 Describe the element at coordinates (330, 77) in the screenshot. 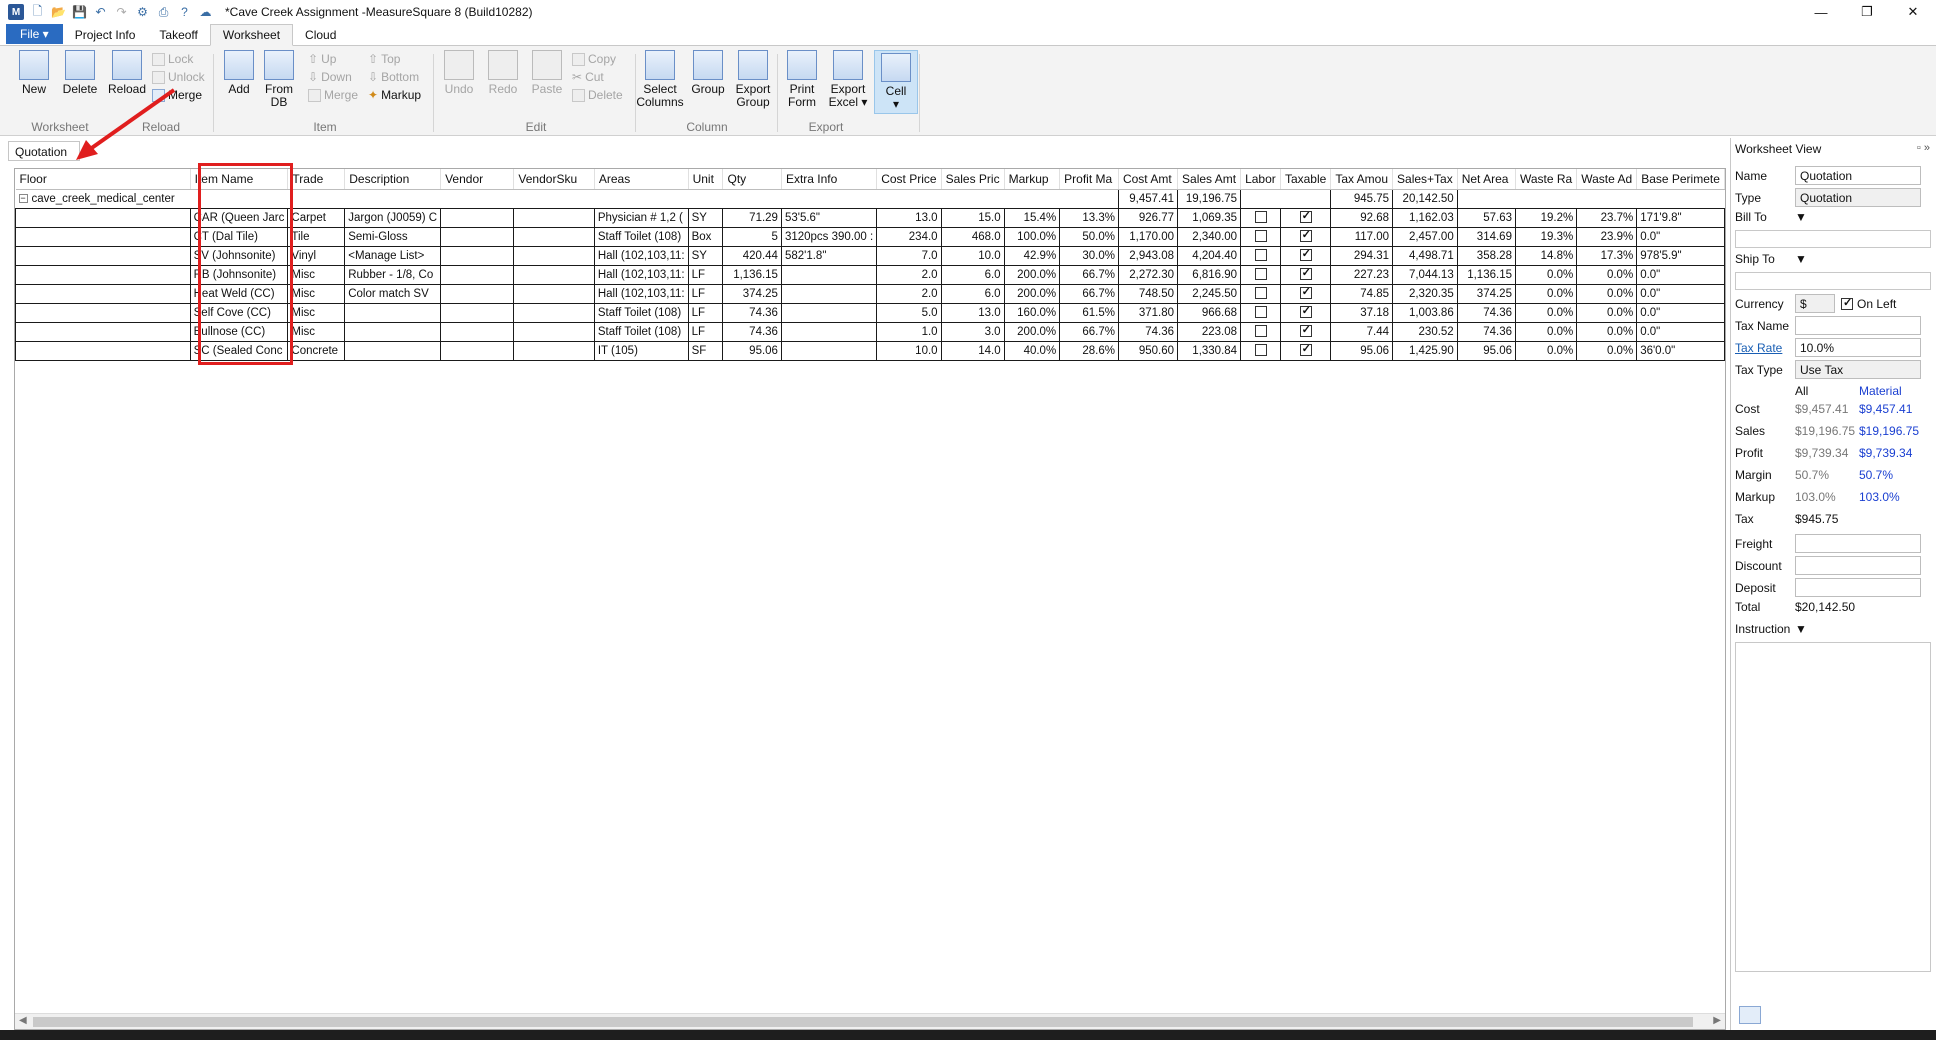

I see `down-button: ⇩ Down` at that location.